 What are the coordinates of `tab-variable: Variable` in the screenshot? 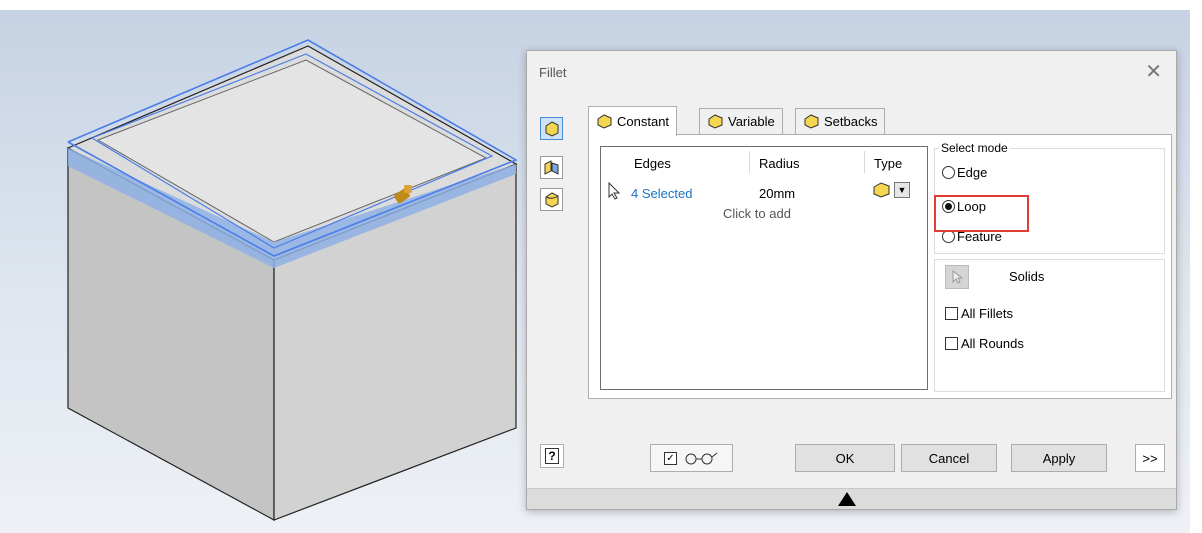 It's located at (741, 121).